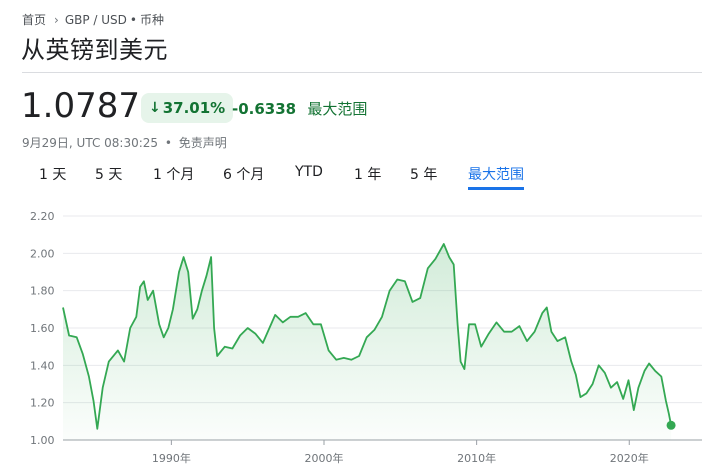 This screenshot has height=471, width=702. Describe the element at coordinates (309, 175) in the screenshot. I see `tab-ytd: YTD` at that location.